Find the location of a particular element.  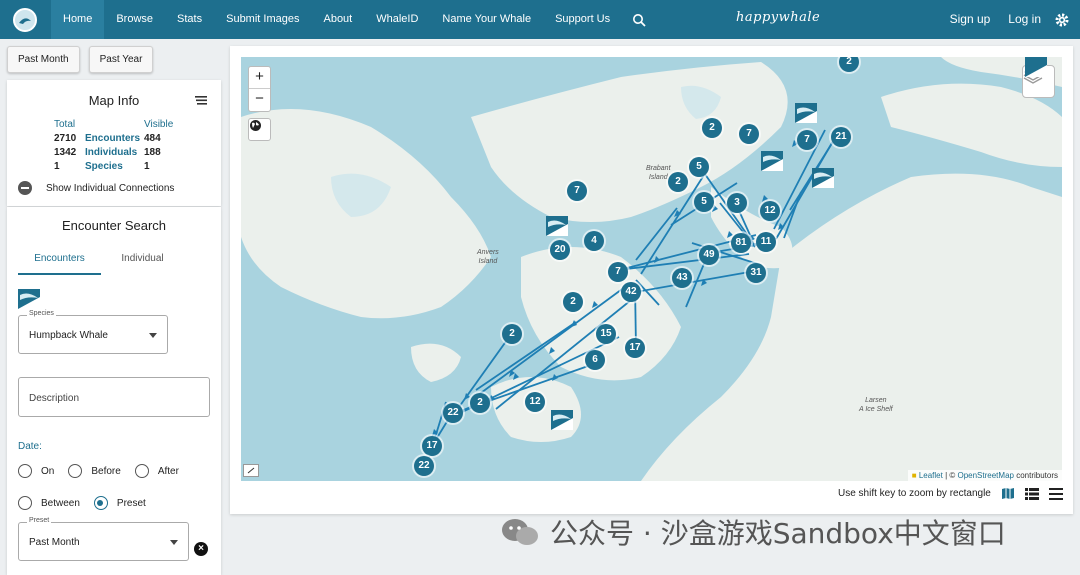

attribution-tail: contributors is located at coordinates (1035, 475).